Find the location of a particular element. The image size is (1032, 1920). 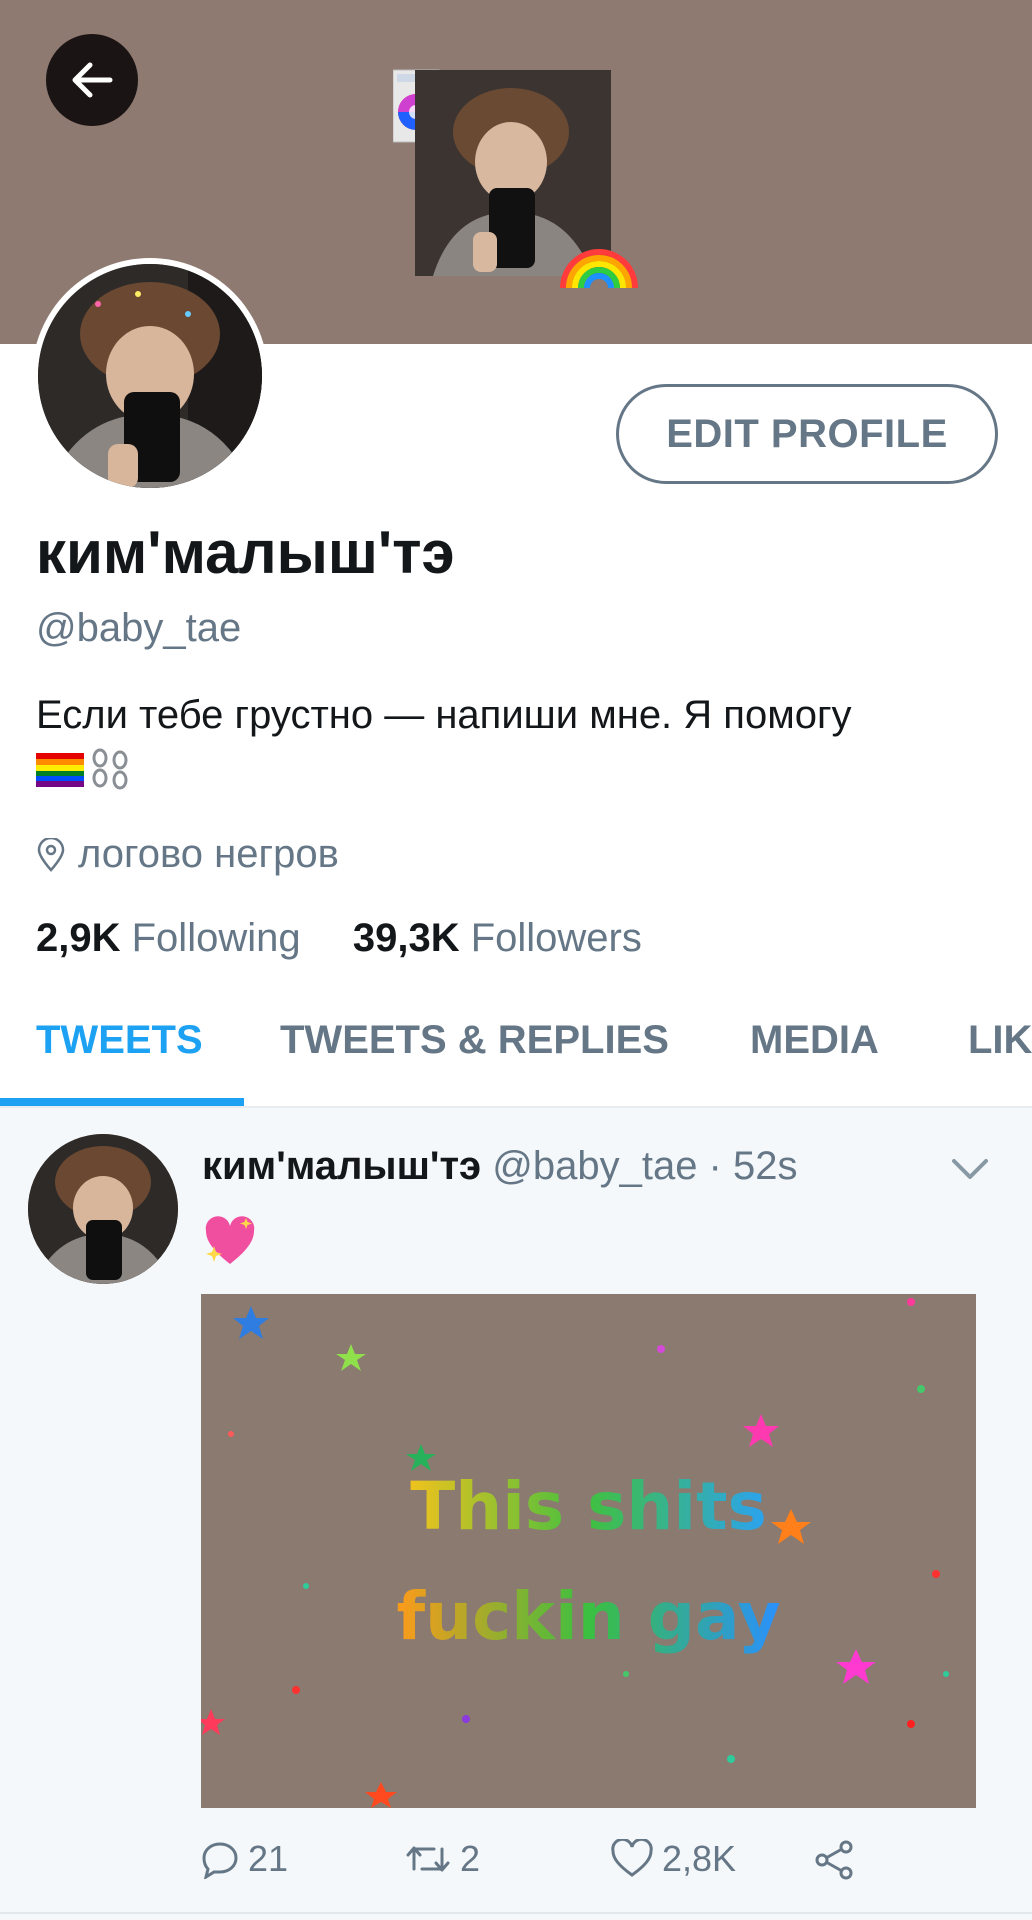

bio-emoji-row is located at coordinates (84, 770).